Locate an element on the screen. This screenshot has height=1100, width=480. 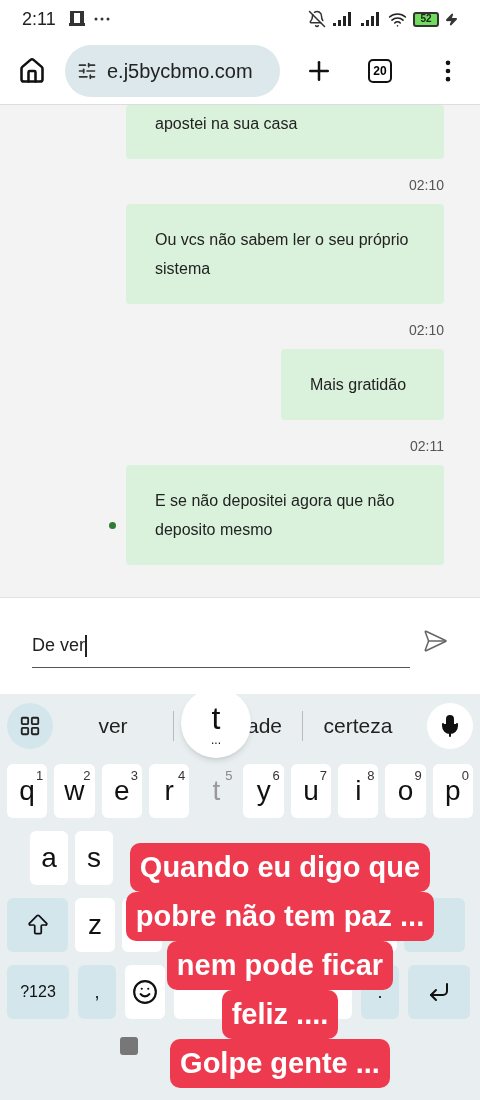
apps-grid-button is located at coordinates (30, 726).